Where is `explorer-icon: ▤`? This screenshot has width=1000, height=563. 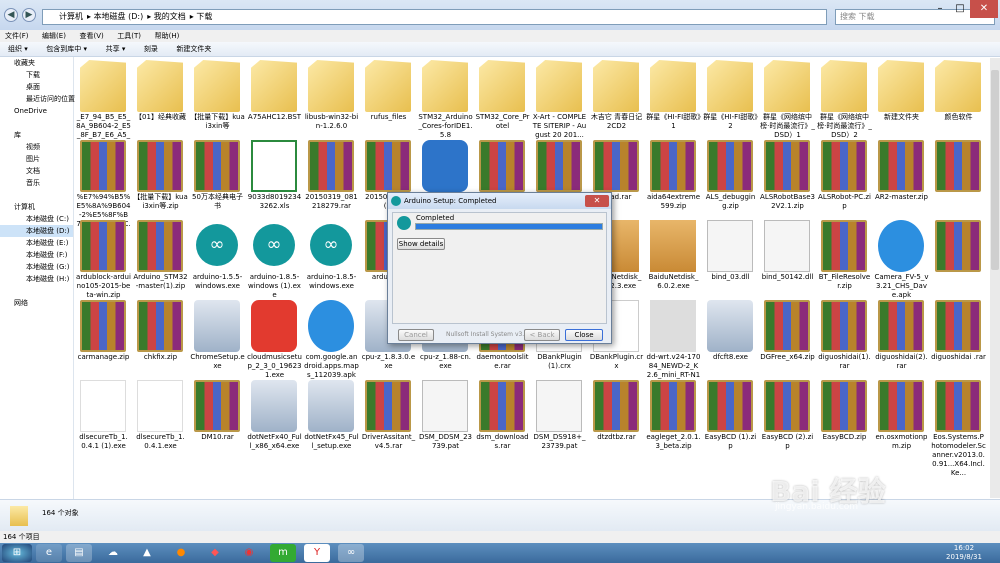
explorer-icon: ▤ is located at coordinates (79, 553).